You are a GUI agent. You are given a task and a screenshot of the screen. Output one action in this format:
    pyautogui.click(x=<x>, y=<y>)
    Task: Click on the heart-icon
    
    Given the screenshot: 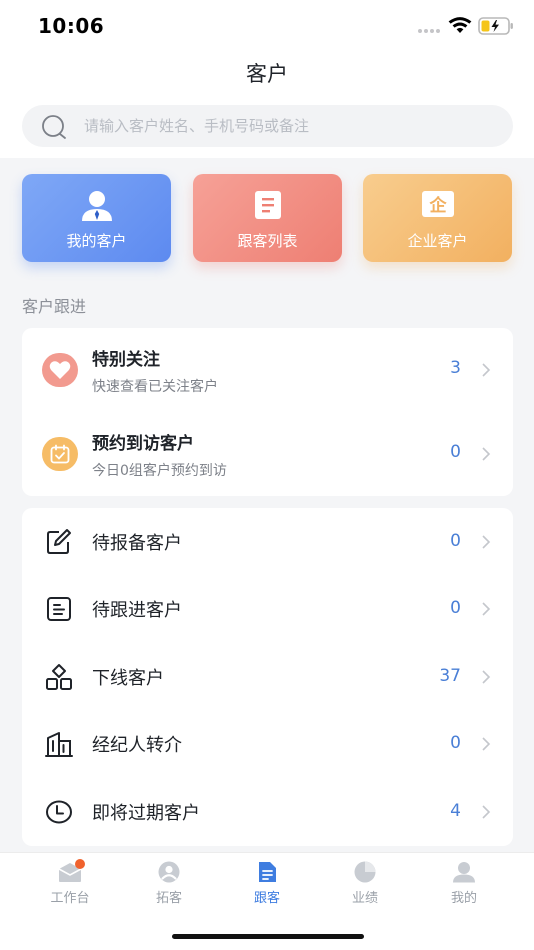 What is the action you would take?
    pyautogui.click(x=60, y=370)
    